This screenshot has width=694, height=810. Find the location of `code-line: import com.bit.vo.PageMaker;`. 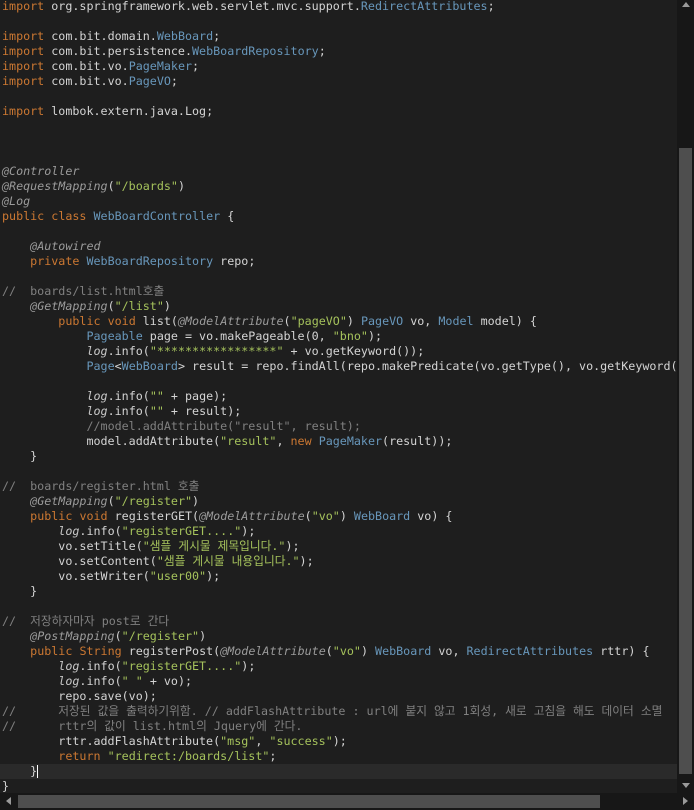

code-line: import com.bit.vo.PageMaker; is located at coordinates (100, 66).